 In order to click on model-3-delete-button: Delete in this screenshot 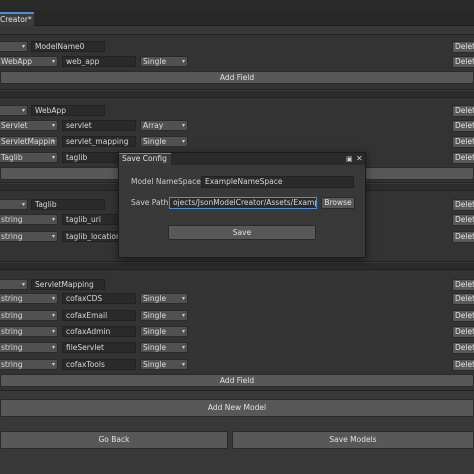, I will do `click(463, 285)`.